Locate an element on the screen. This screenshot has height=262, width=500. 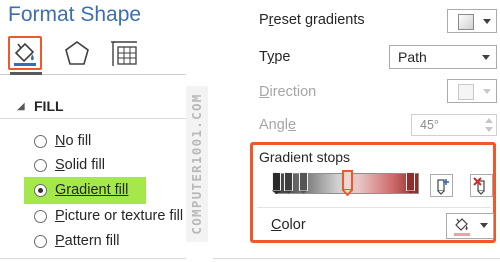
size-grid-icon is located at coordinates (124, 53).